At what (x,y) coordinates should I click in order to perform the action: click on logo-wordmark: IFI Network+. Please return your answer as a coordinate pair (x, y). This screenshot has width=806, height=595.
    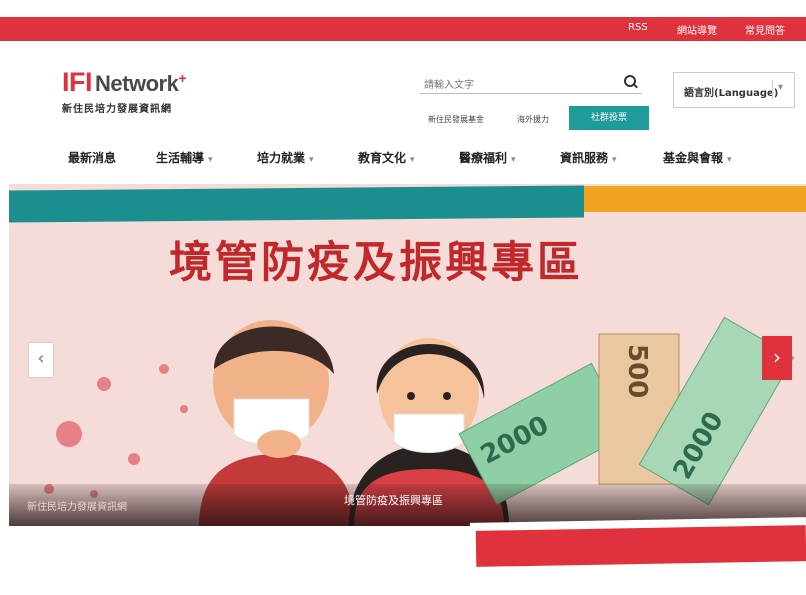
    Looking at the image, I should click on (124, 83).